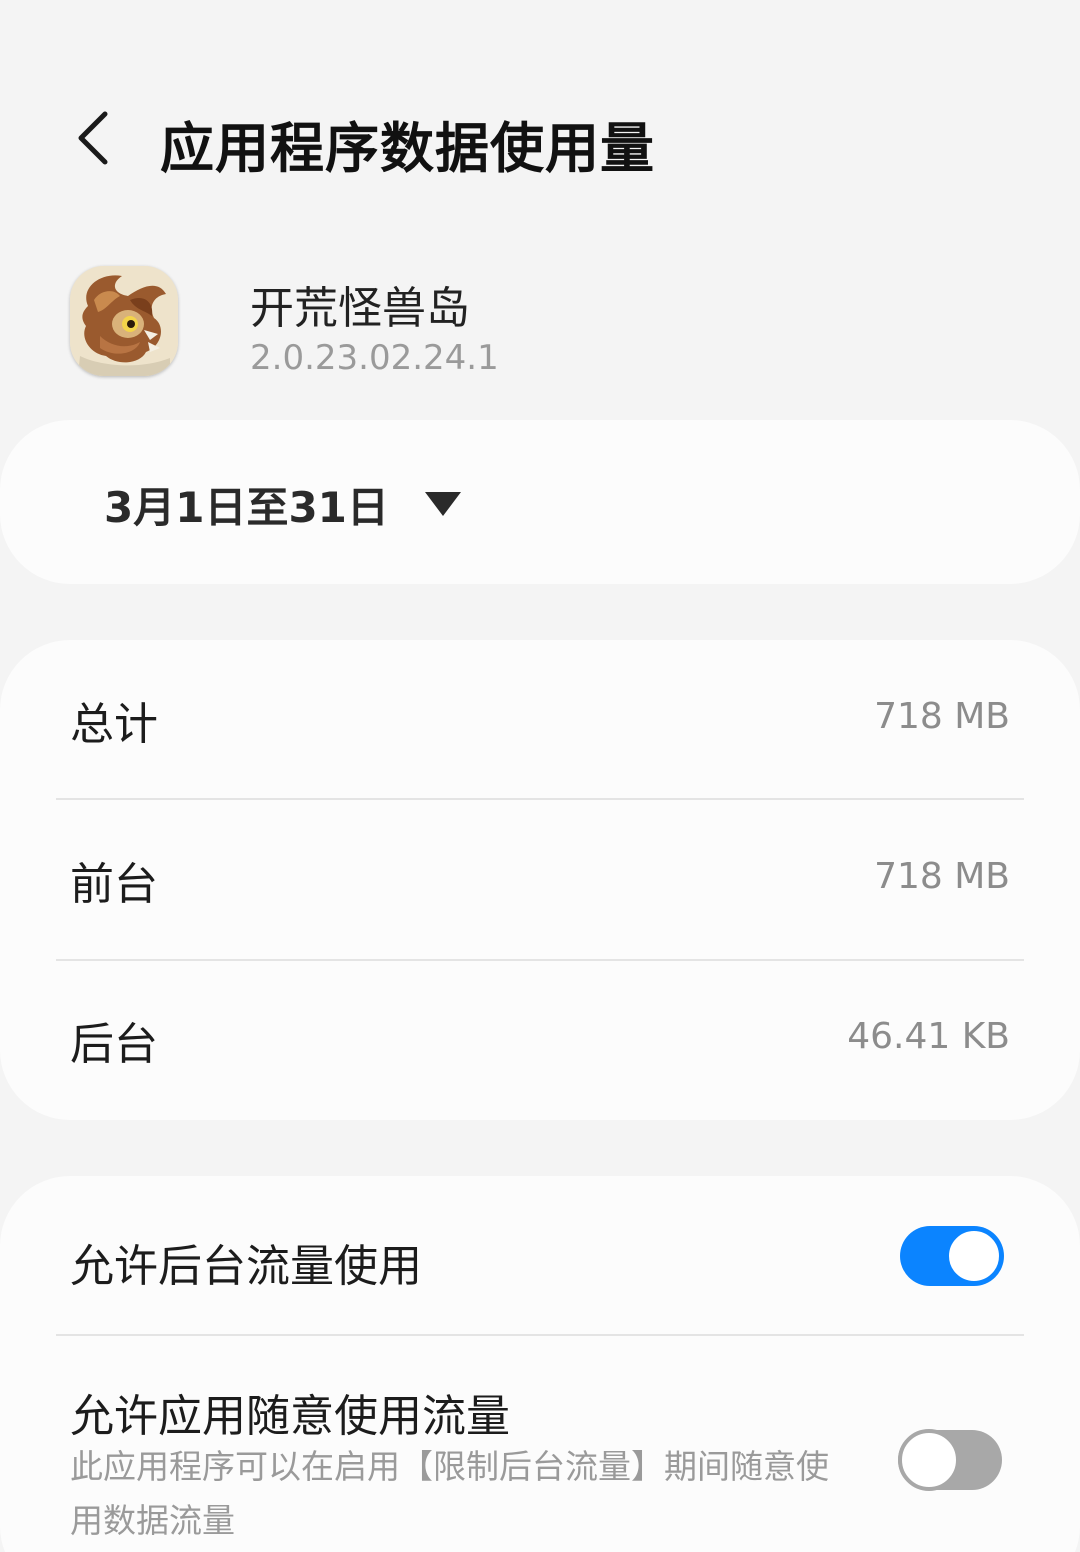 Image resolution: width=1080 pixels, height=1552 pixels. I want to click on app-info: 开荒怪兽岛 2.0.23.02.24.1, so click(540, 322).